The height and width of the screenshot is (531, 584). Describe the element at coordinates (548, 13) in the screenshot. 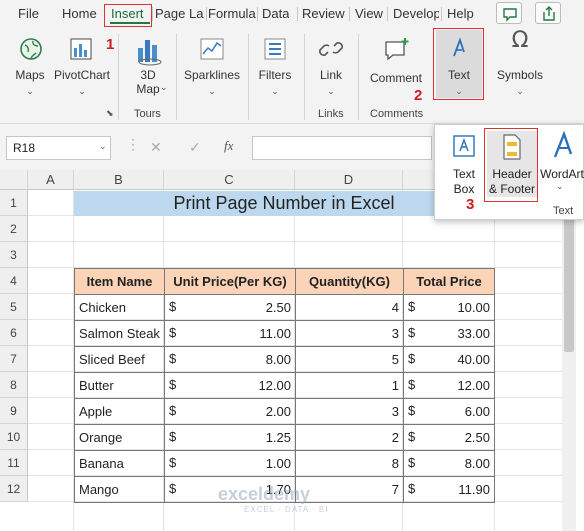

I see `share-button` at that location.